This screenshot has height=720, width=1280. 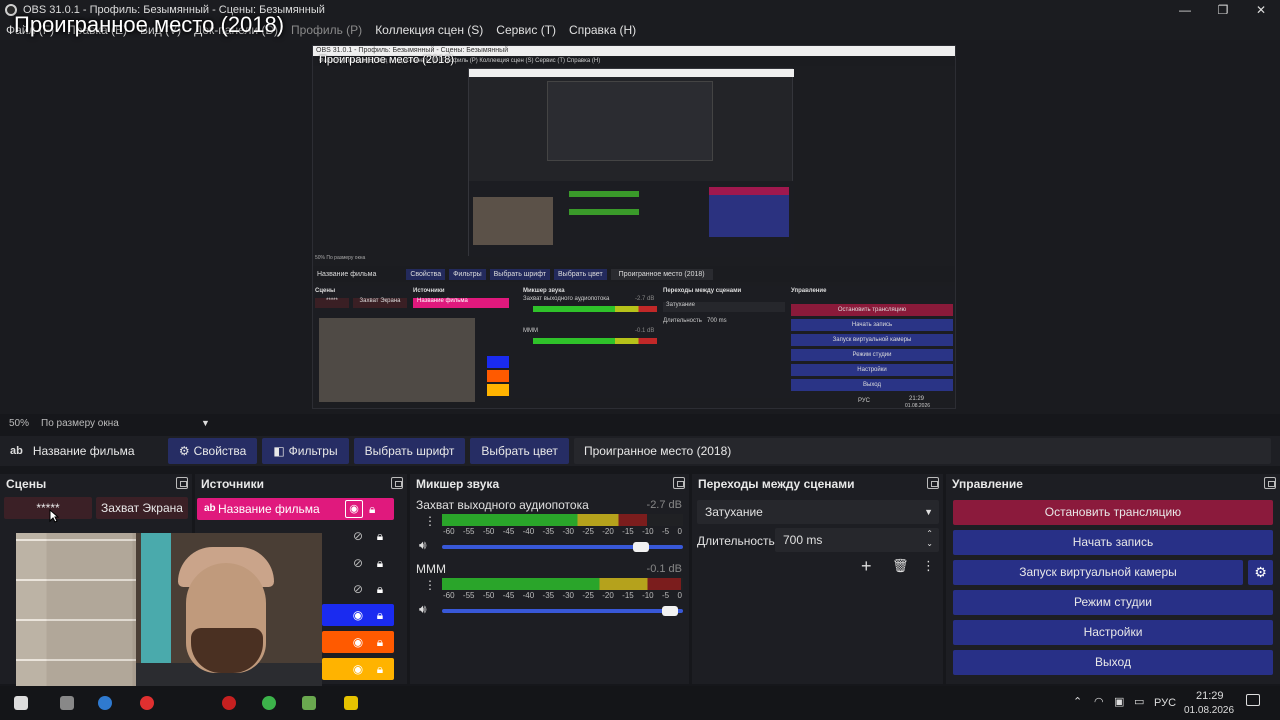 I want to click on transition-select: Затухание ▼, so click(x=818, y=512).